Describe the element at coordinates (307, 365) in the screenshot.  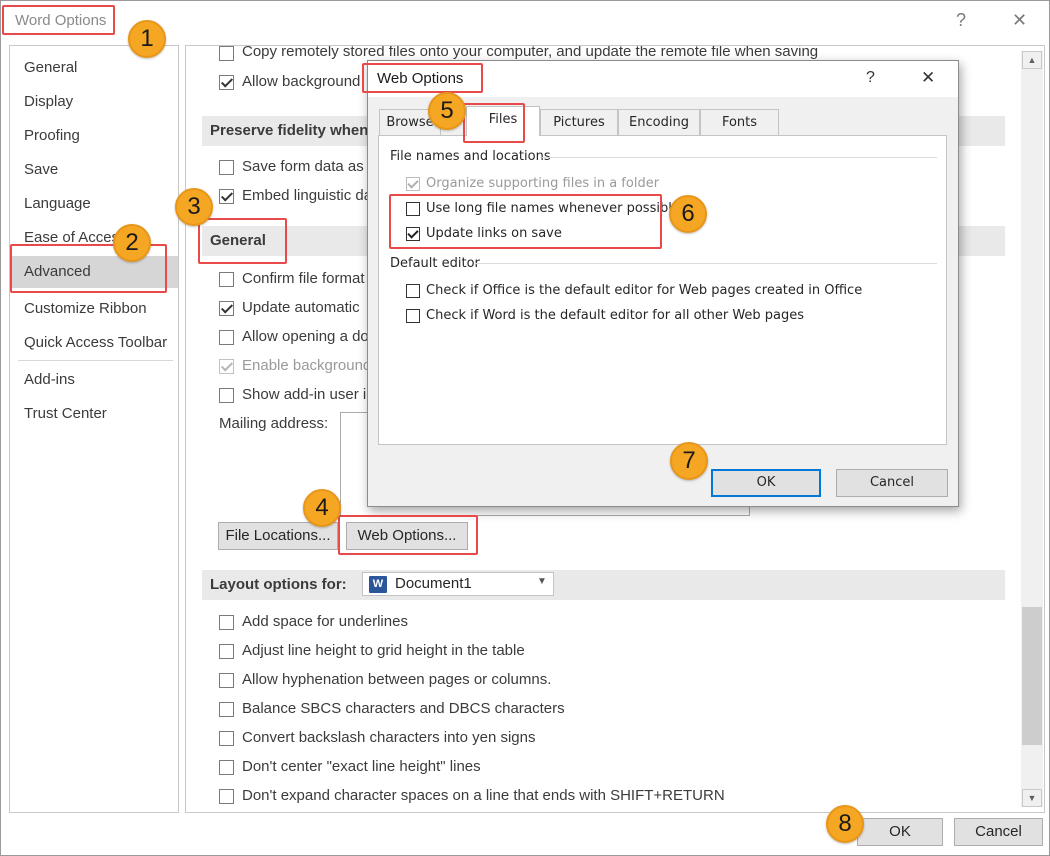
I see `enable-background-repagination-label: Enable background` at that location.